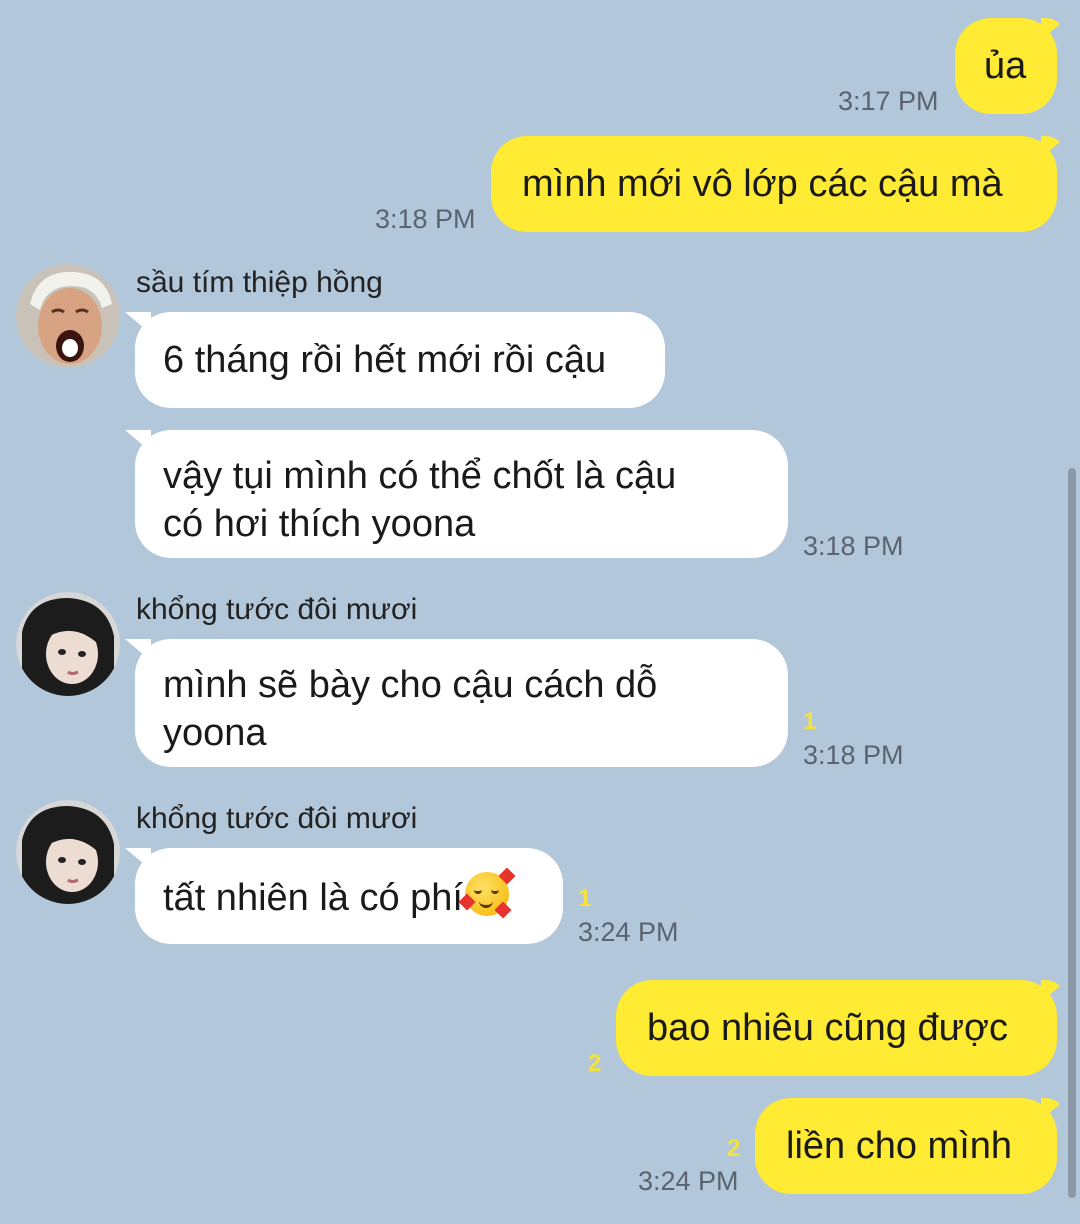 Image resolution: width=1080 pixels, height=1224 pixels. I want to click on my-message-bubble: mình mới vô lớp các cậu mà, so click(774, 184).